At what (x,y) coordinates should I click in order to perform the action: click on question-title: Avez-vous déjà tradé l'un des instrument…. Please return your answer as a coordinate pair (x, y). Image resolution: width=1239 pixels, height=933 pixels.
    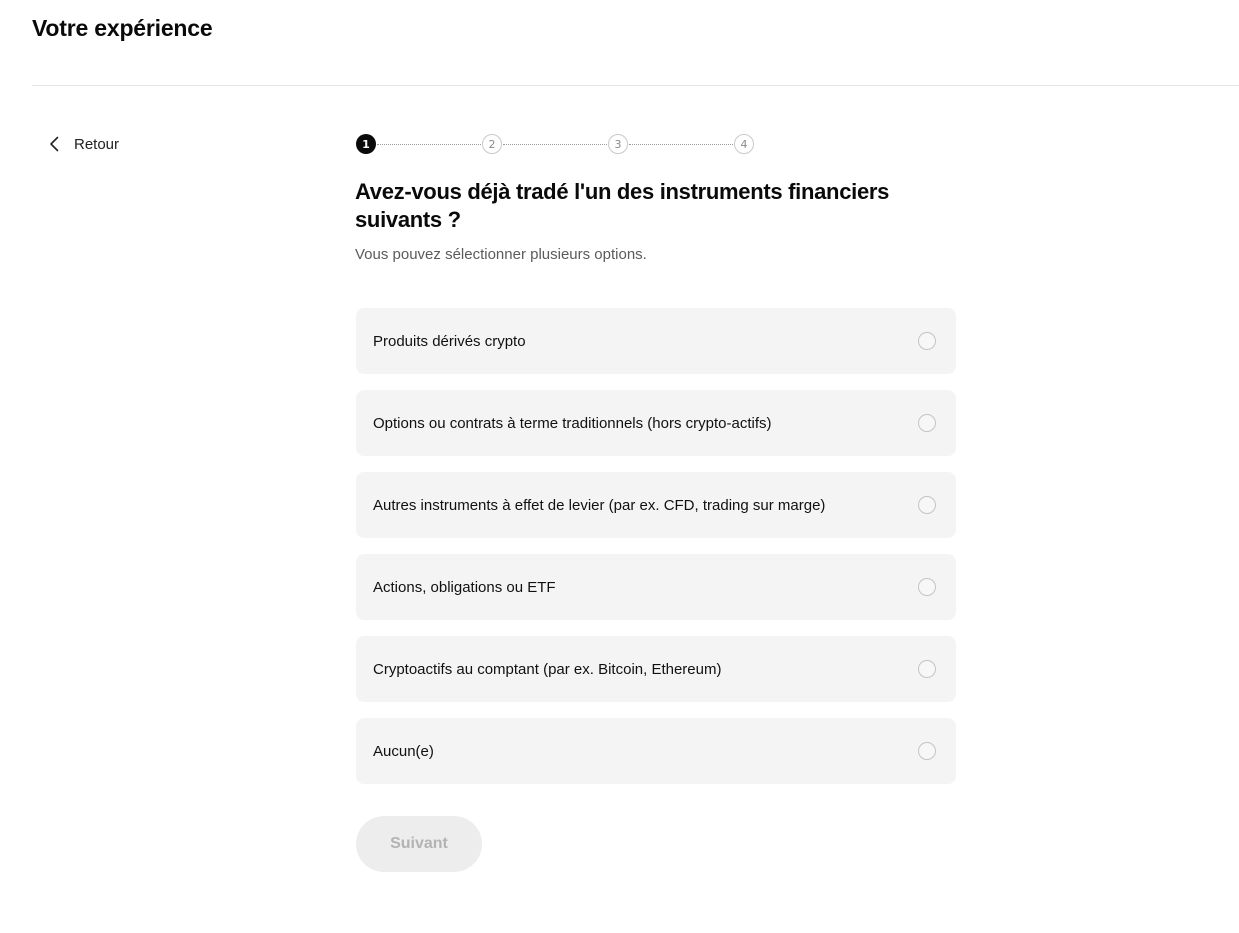
    Looking at the image, I should click on (622, 205).